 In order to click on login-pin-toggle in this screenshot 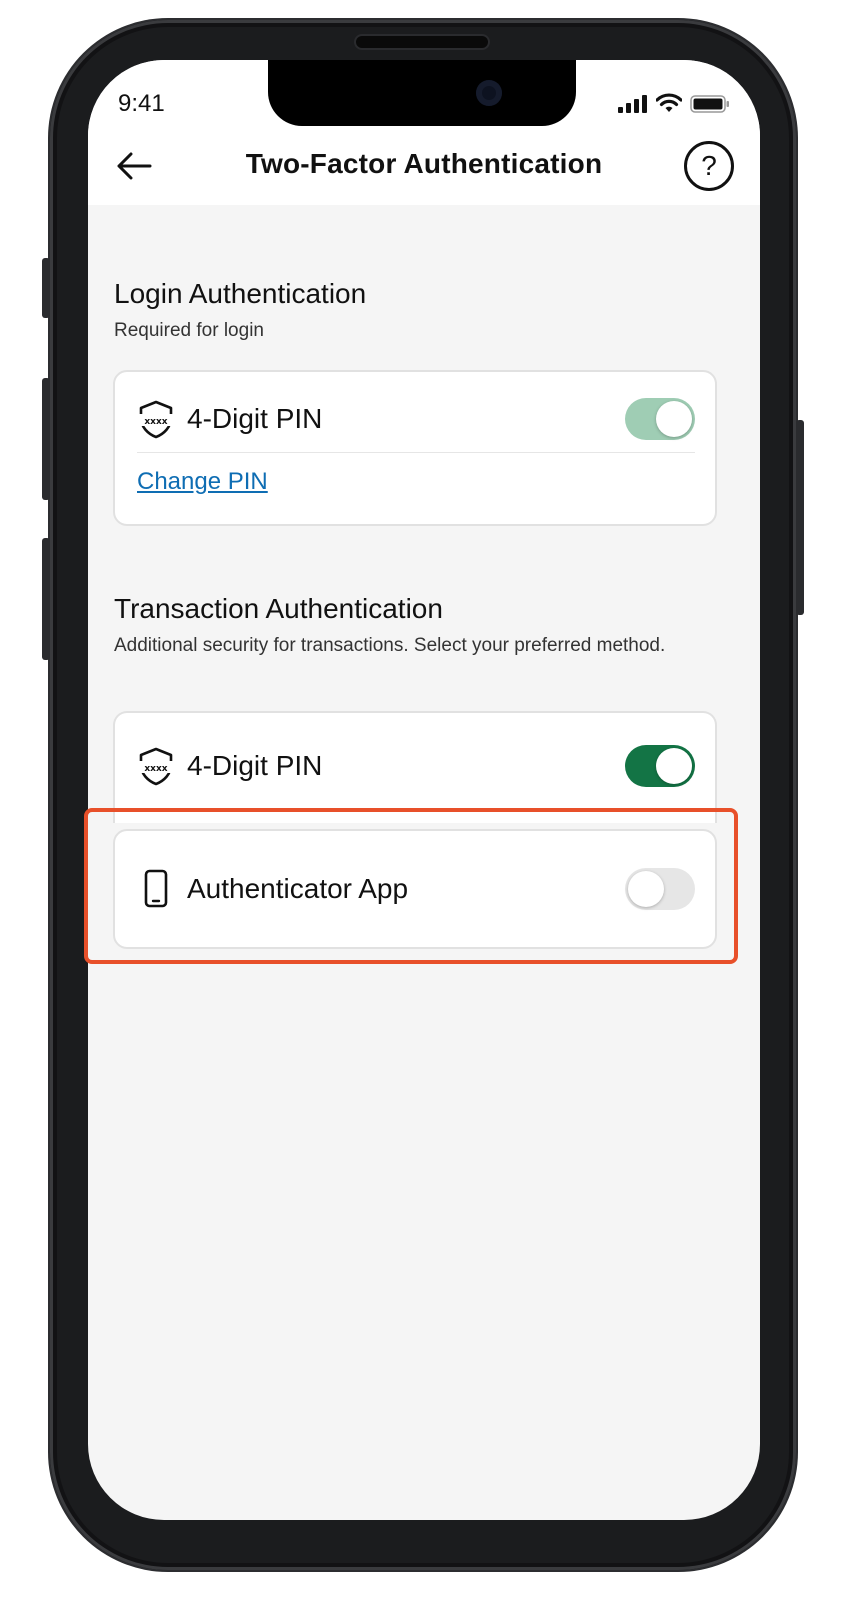, I will do `click(660, 419)`.